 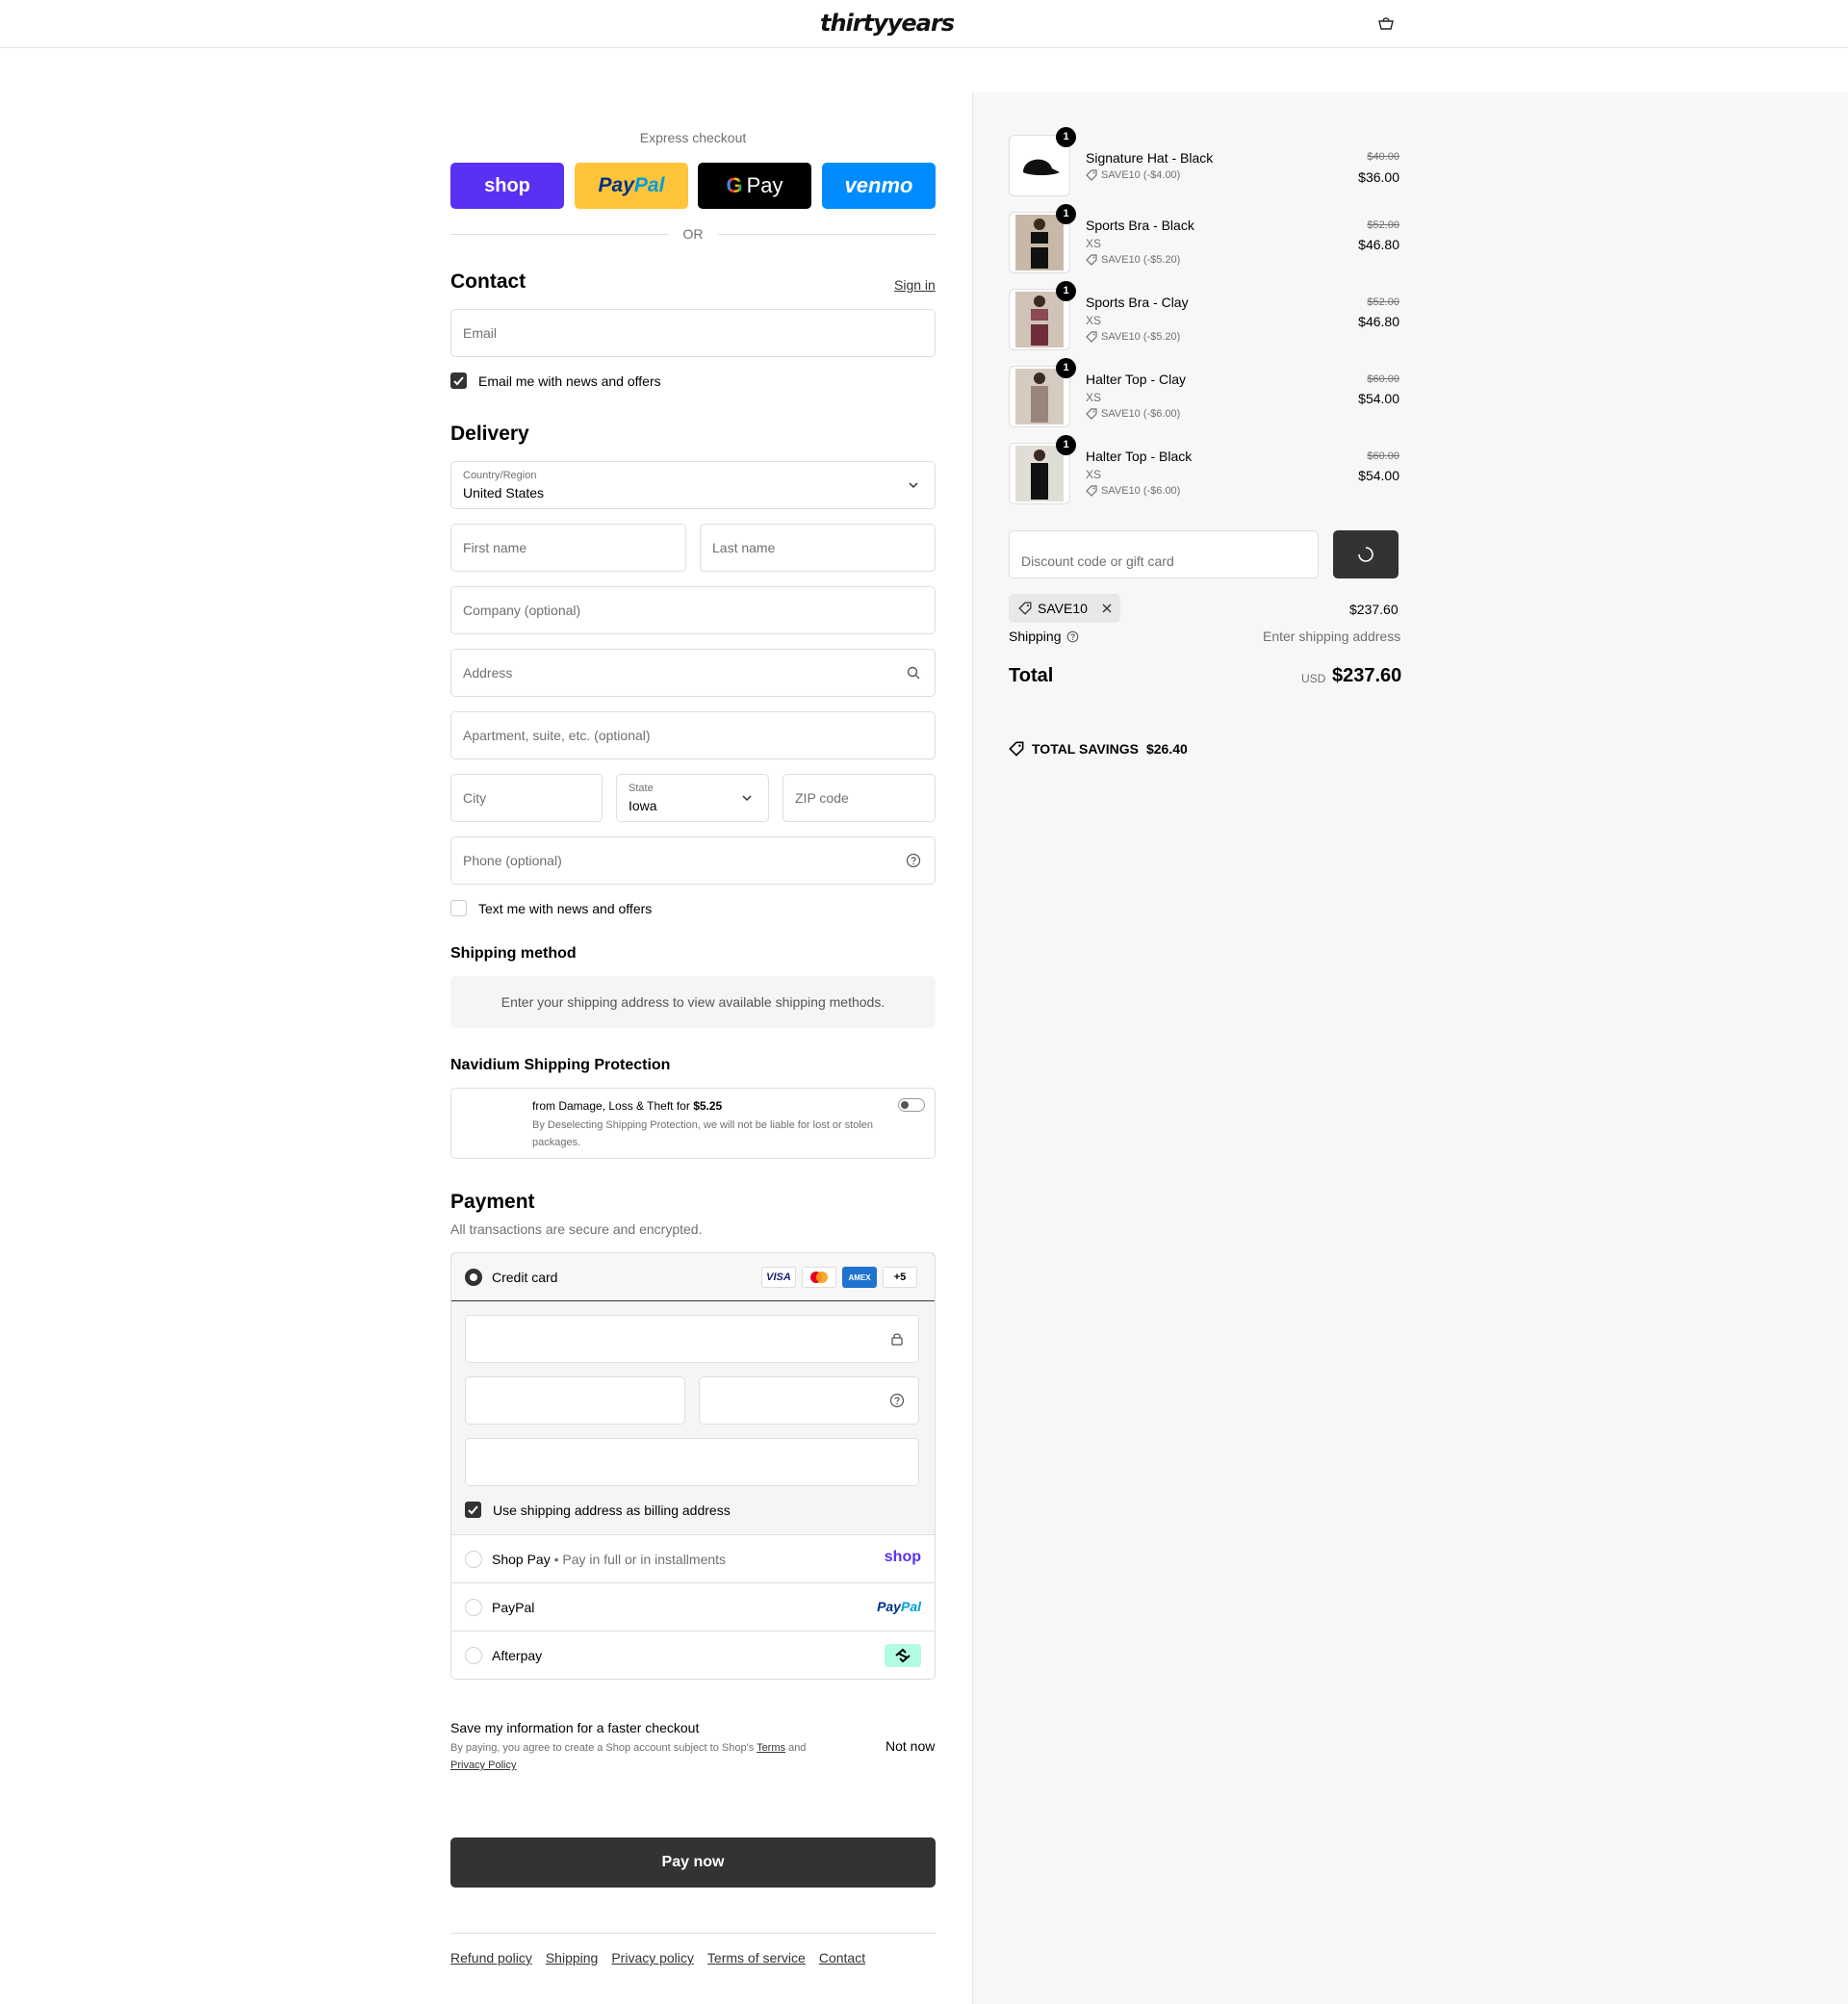 What do you see at coordinates (507, 186) in the screenshot?
I see `shop-pay-button: shop` at bounding box center [507, 186].